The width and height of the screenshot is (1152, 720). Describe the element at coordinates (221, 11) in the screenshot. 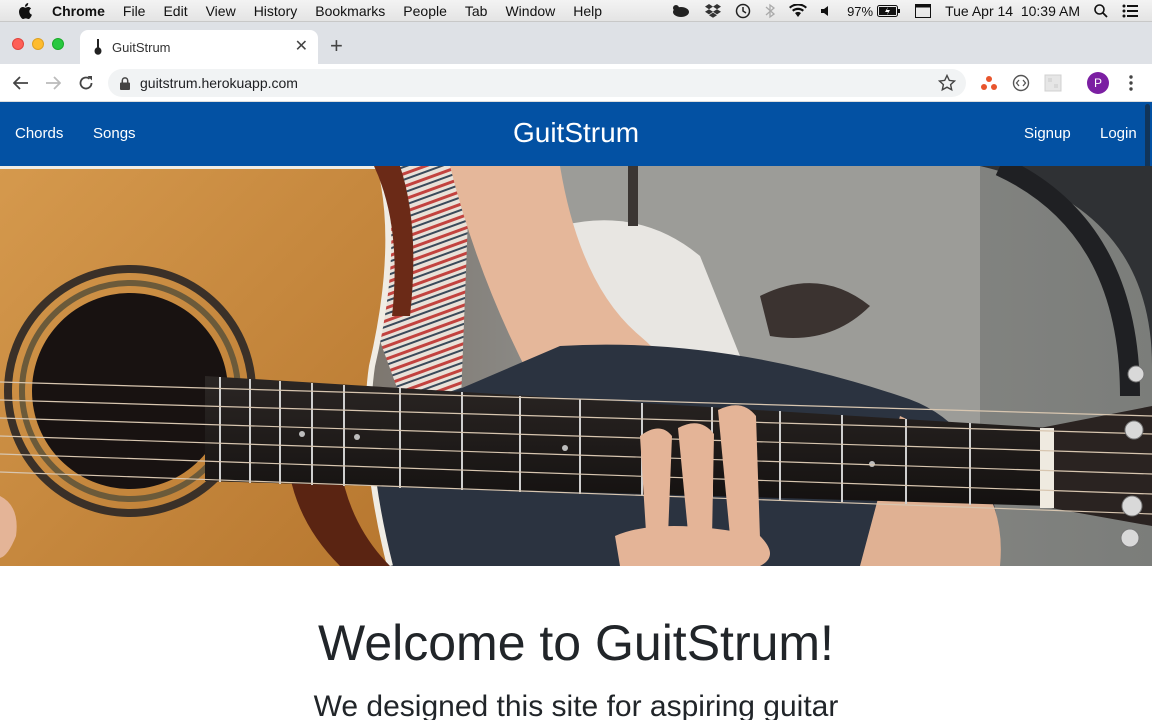

I see `menu-view: View` at that location.